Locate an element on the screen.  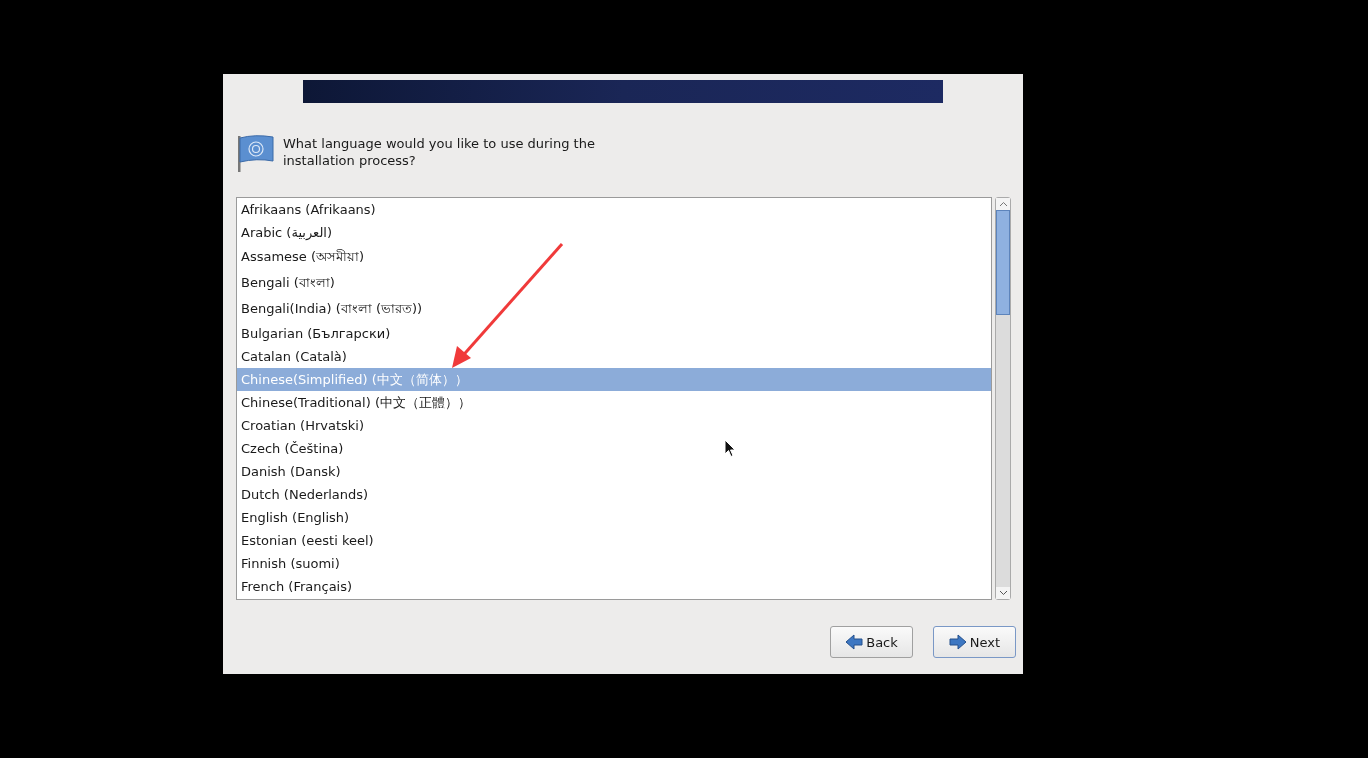
language-item: Croatian (Hrvatski) is located at coordinates (614, 425).